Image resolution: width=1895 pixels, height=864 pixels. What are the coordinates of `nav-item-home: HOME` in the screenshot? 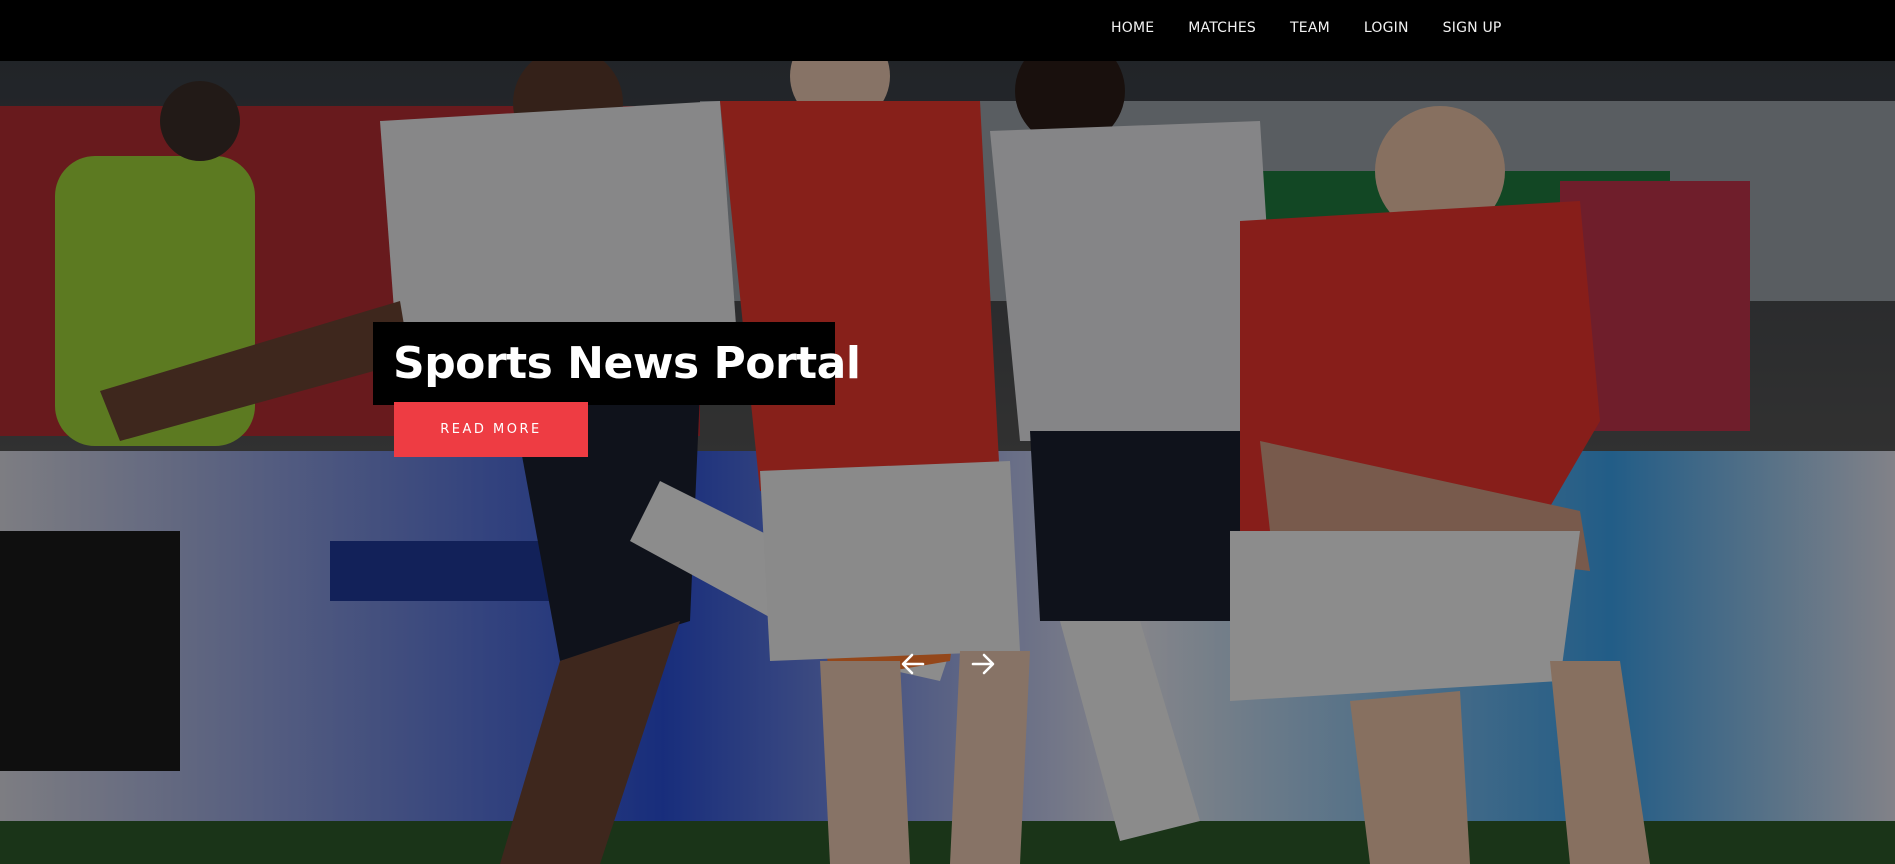 It's located at (1132, 28).